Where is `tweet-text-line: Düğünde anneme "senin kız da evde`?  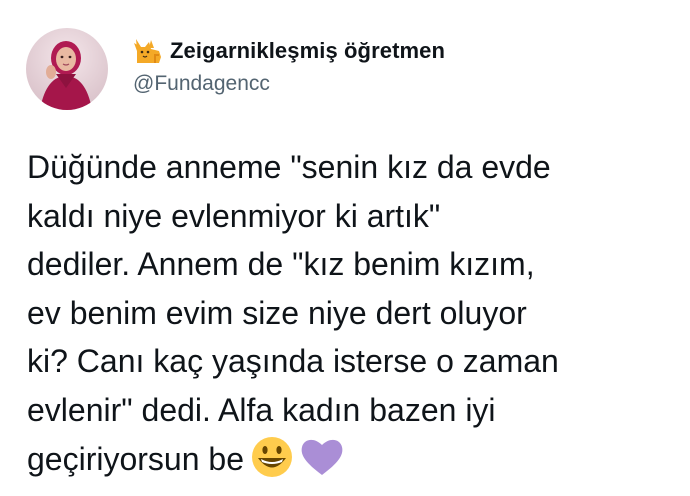
tweet-text-line: Düğünde anneme "senin kız da evde is located at coordinates (289, 167).